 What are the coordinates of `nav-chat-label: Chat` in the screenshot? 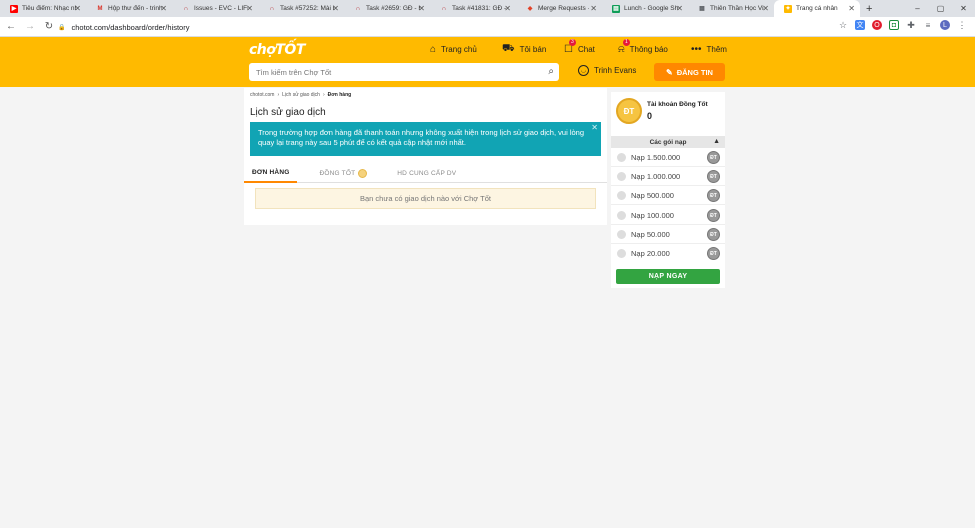 It's located at (586, 49).